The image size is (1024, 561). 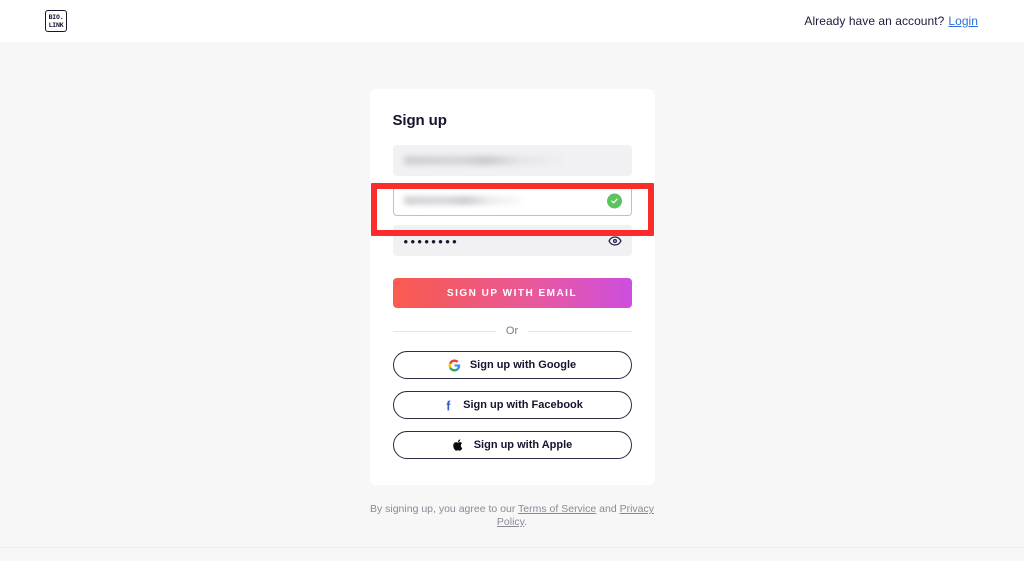 I want to click on apple-icon, so click(x=459, y=445).